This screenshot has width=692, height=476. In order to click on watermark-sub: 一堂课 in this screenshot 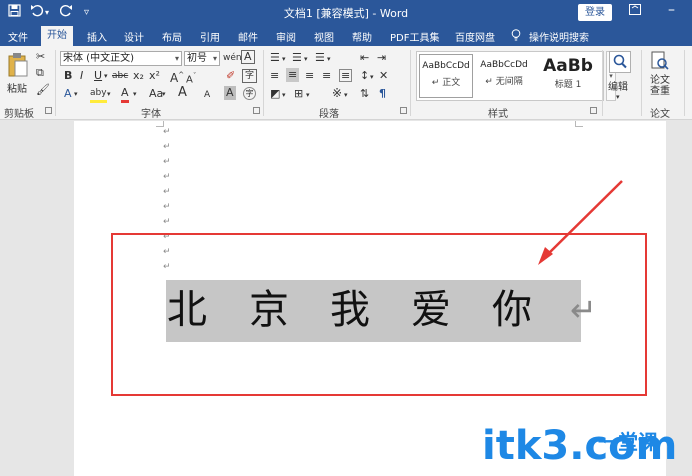, I will do `click(628, 442)`.